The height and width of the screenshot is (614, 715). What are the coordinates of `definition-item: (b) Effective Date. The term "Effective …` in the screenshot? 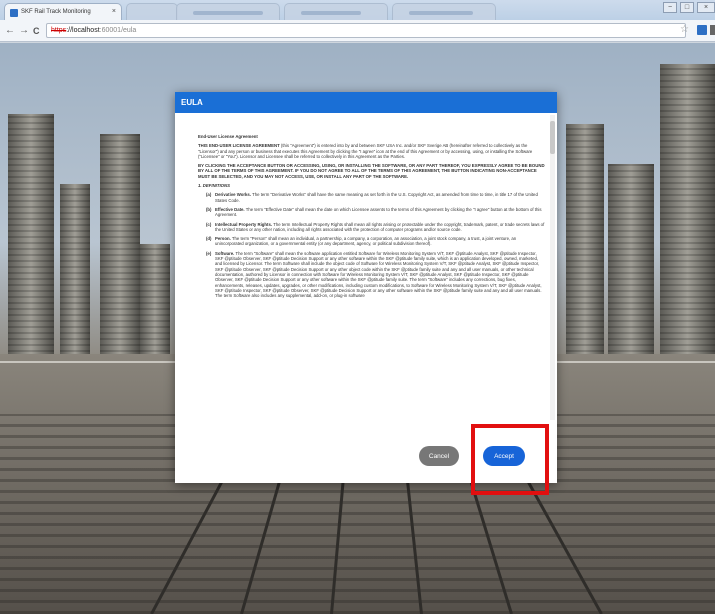 It's located at (375, 212).